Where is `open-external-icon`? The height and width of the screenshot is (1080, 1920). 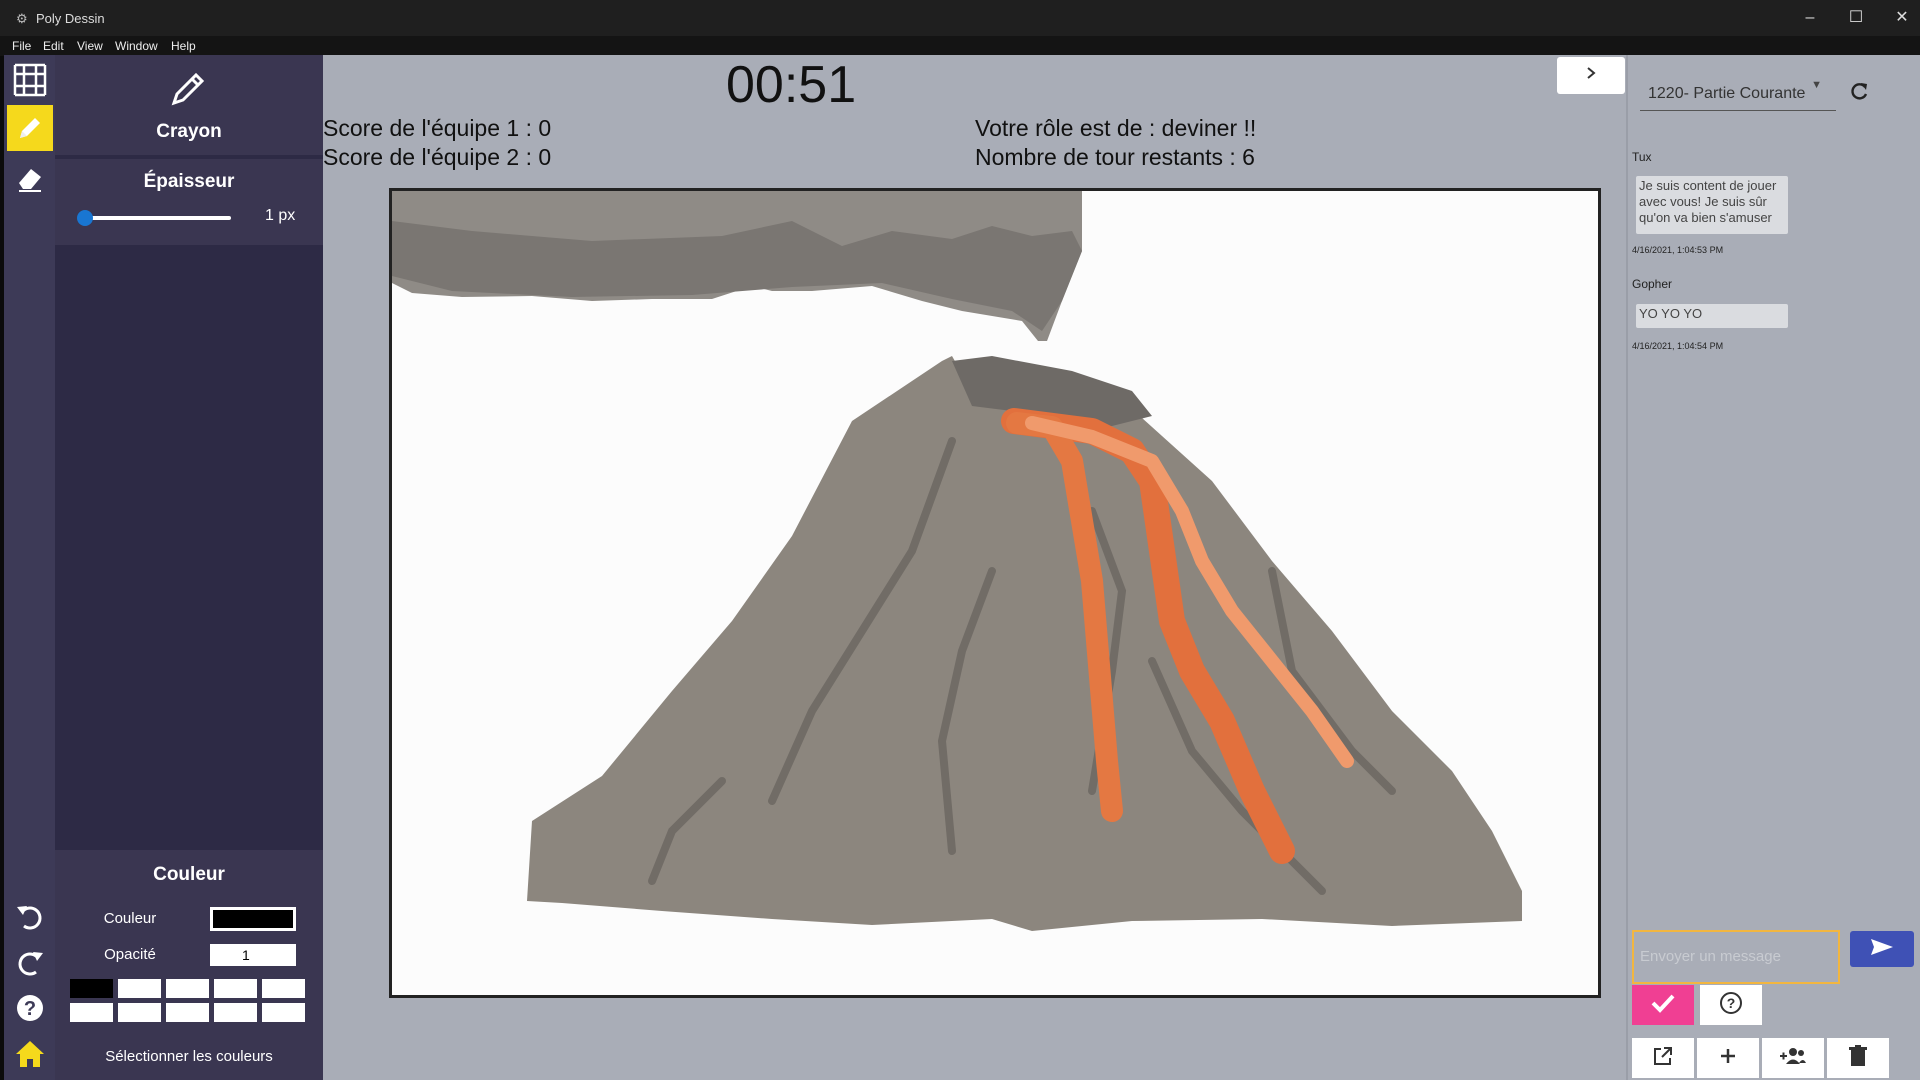 open-external-icon is located at coordinates (1663, 1058).